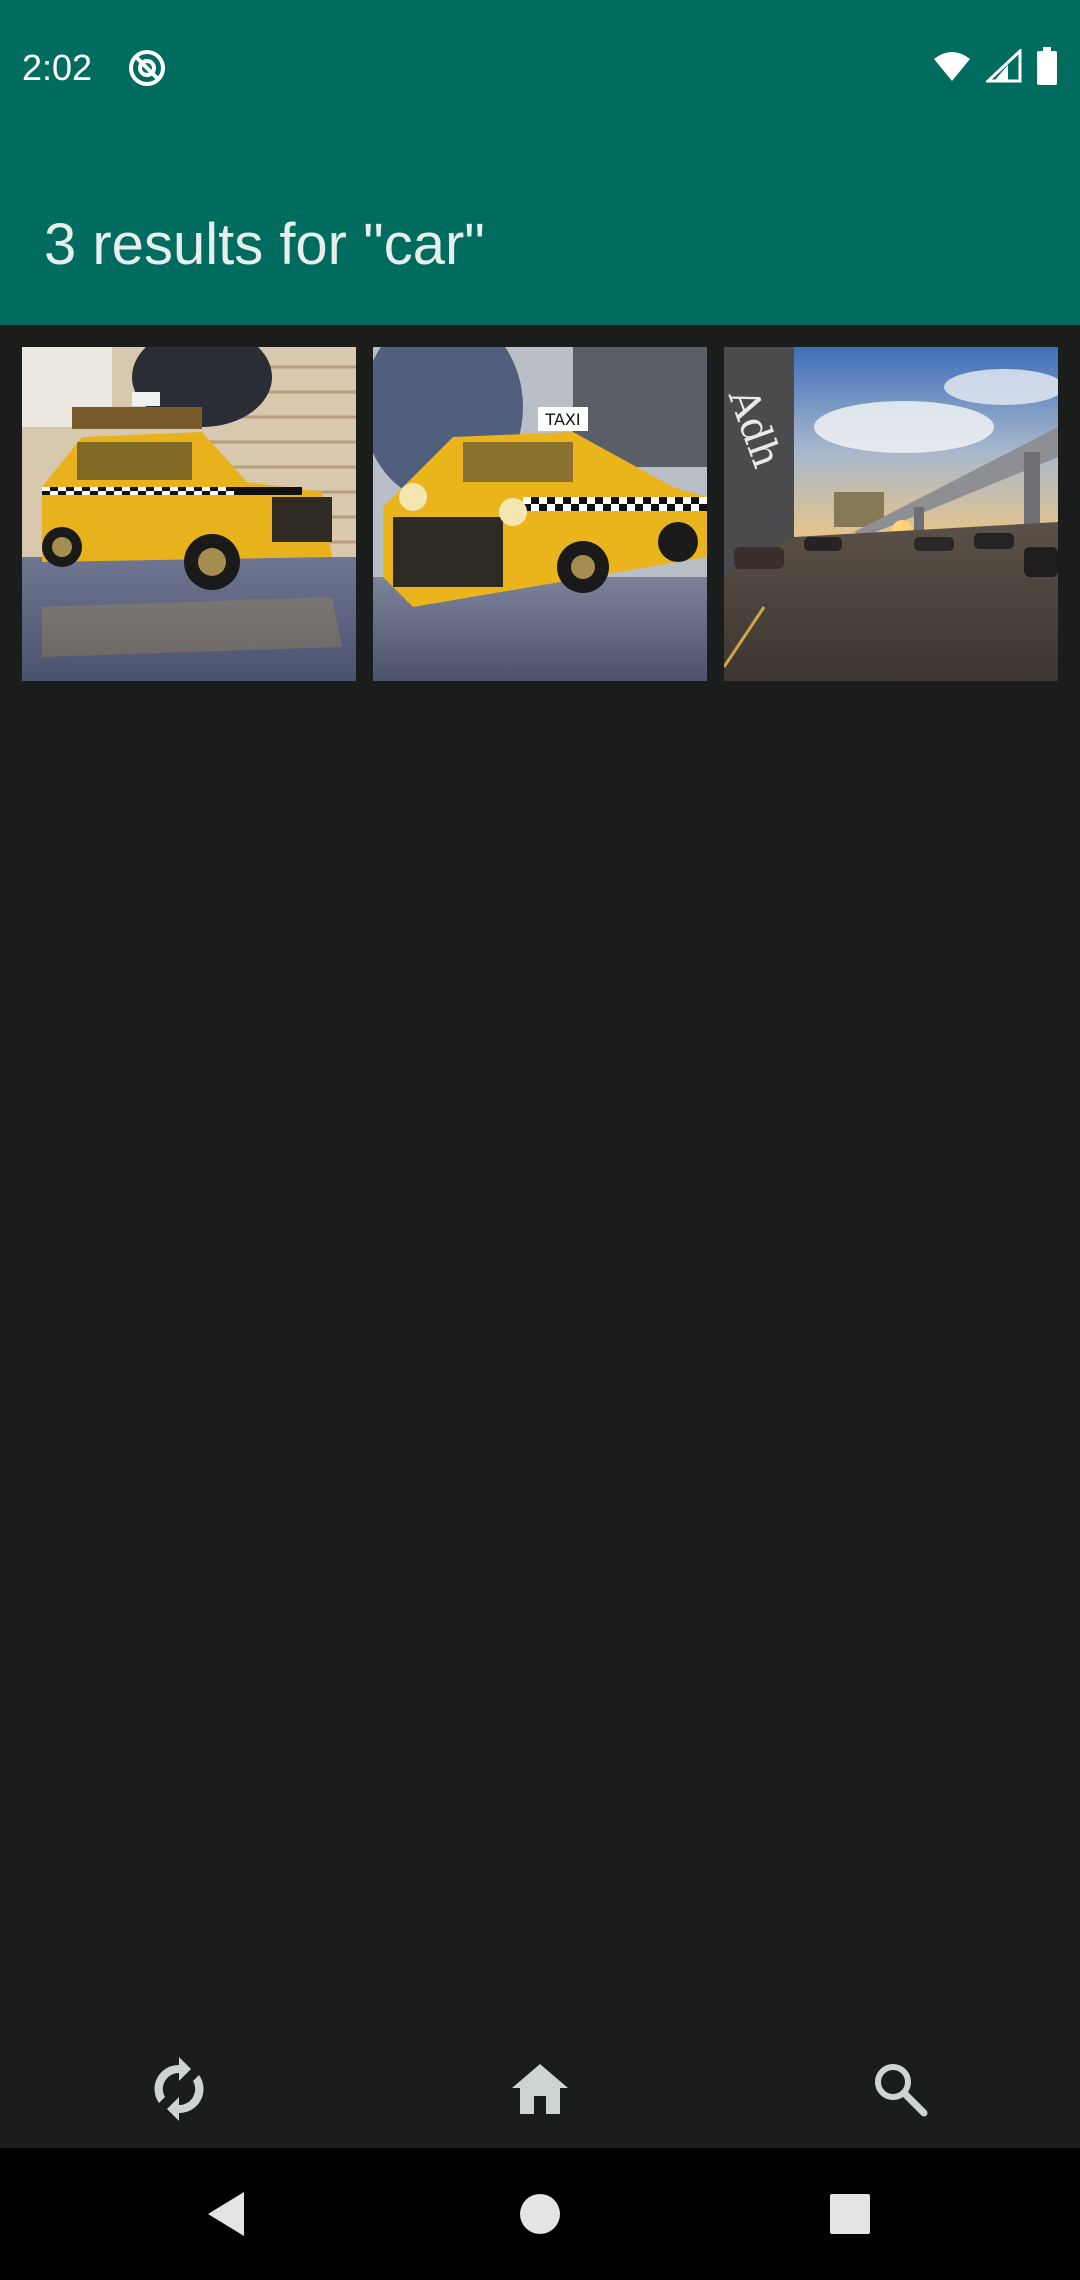 The width and height of the screenshot is (1080, 2280). I want to click on home-circle-icon, so click(540, 2214).